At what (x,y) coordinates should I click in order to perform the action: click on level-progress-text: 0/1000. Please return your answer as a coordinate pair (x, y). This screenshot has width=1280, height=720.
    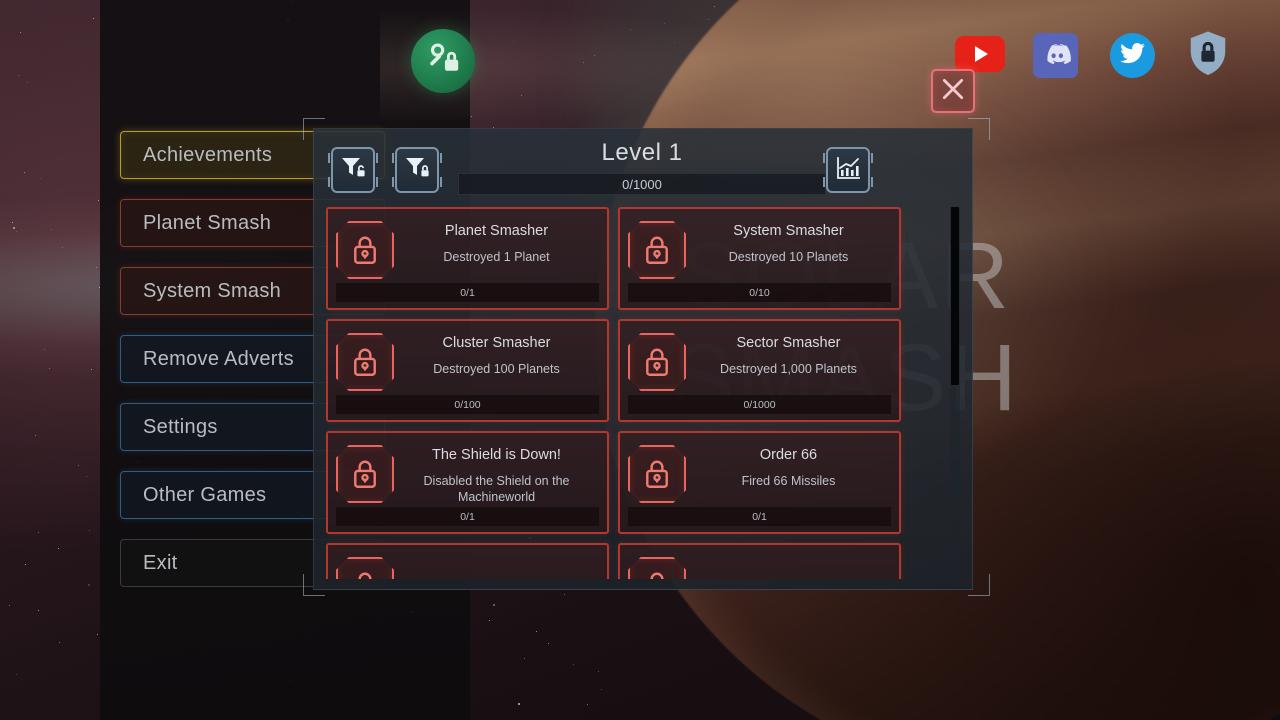
    Looking at the image, I should click on (642, 184).